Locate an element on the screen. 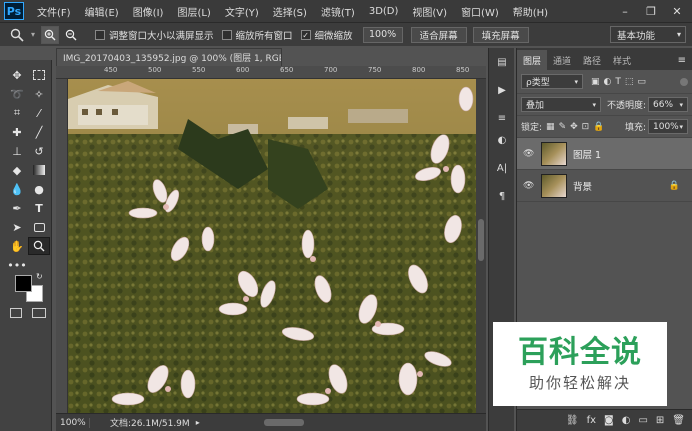  screen-mode-icon is located at coordinates (39, 313).